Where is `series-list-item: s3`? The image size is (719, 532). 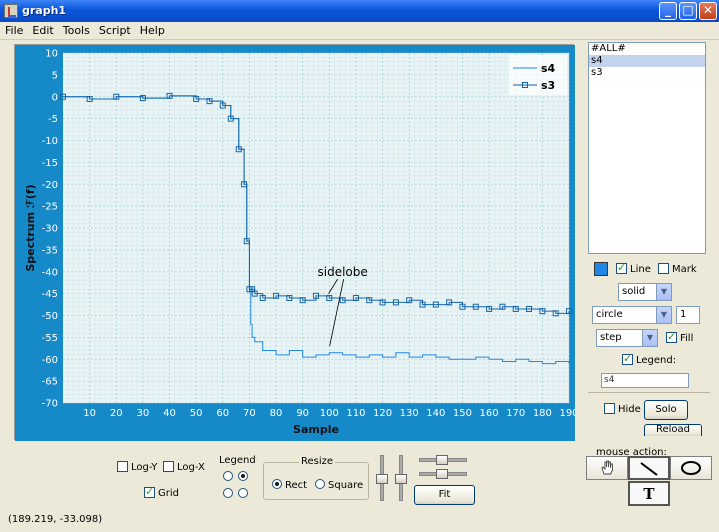 series-list-item: s3 is located at coordinates (647, 73).